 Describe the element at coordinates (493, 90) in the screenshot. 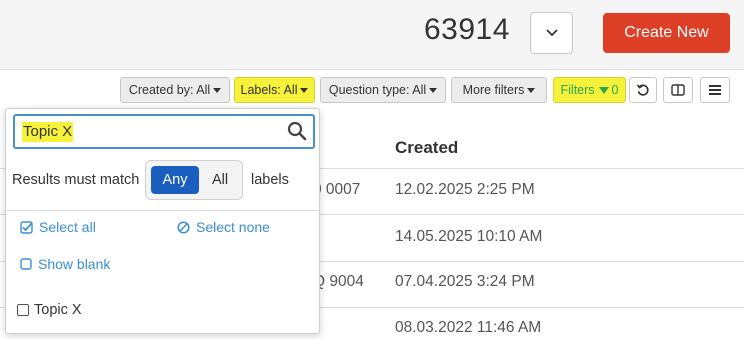

I see `more-filters-label: More filters` at that location.